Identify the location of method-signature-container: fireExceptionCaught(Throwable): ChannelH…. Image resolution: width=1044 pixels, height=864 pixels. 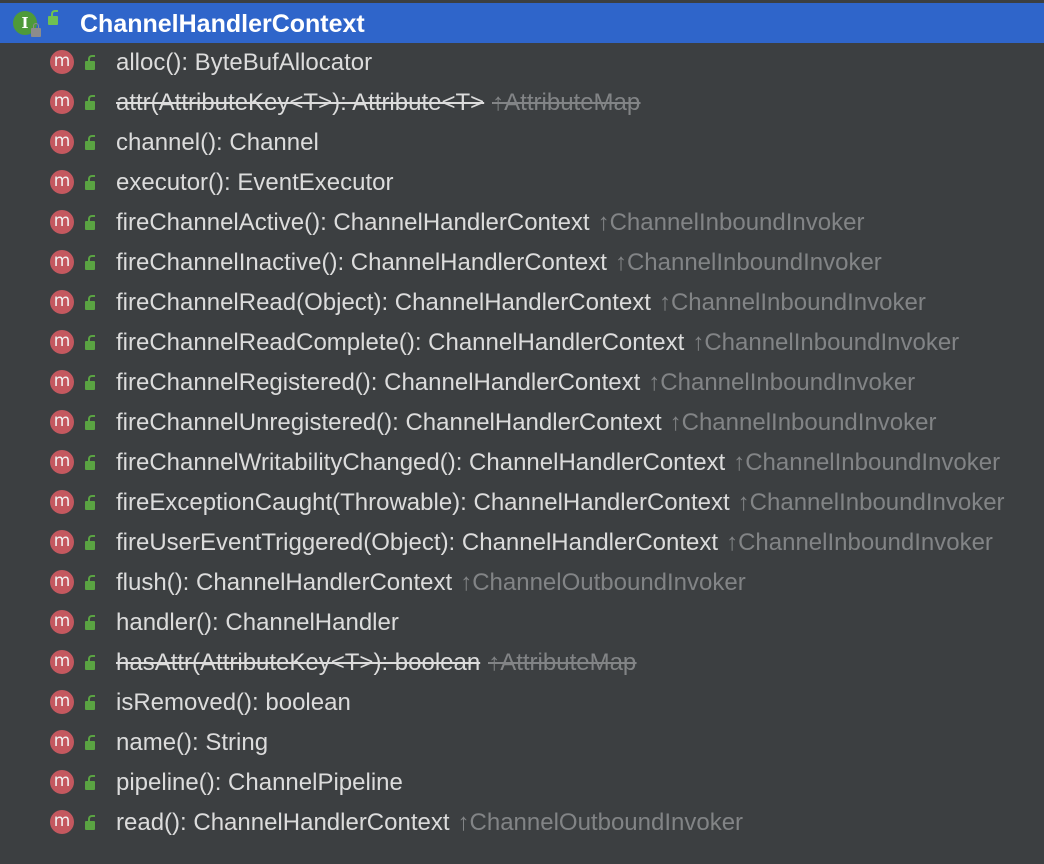
(560, 503).